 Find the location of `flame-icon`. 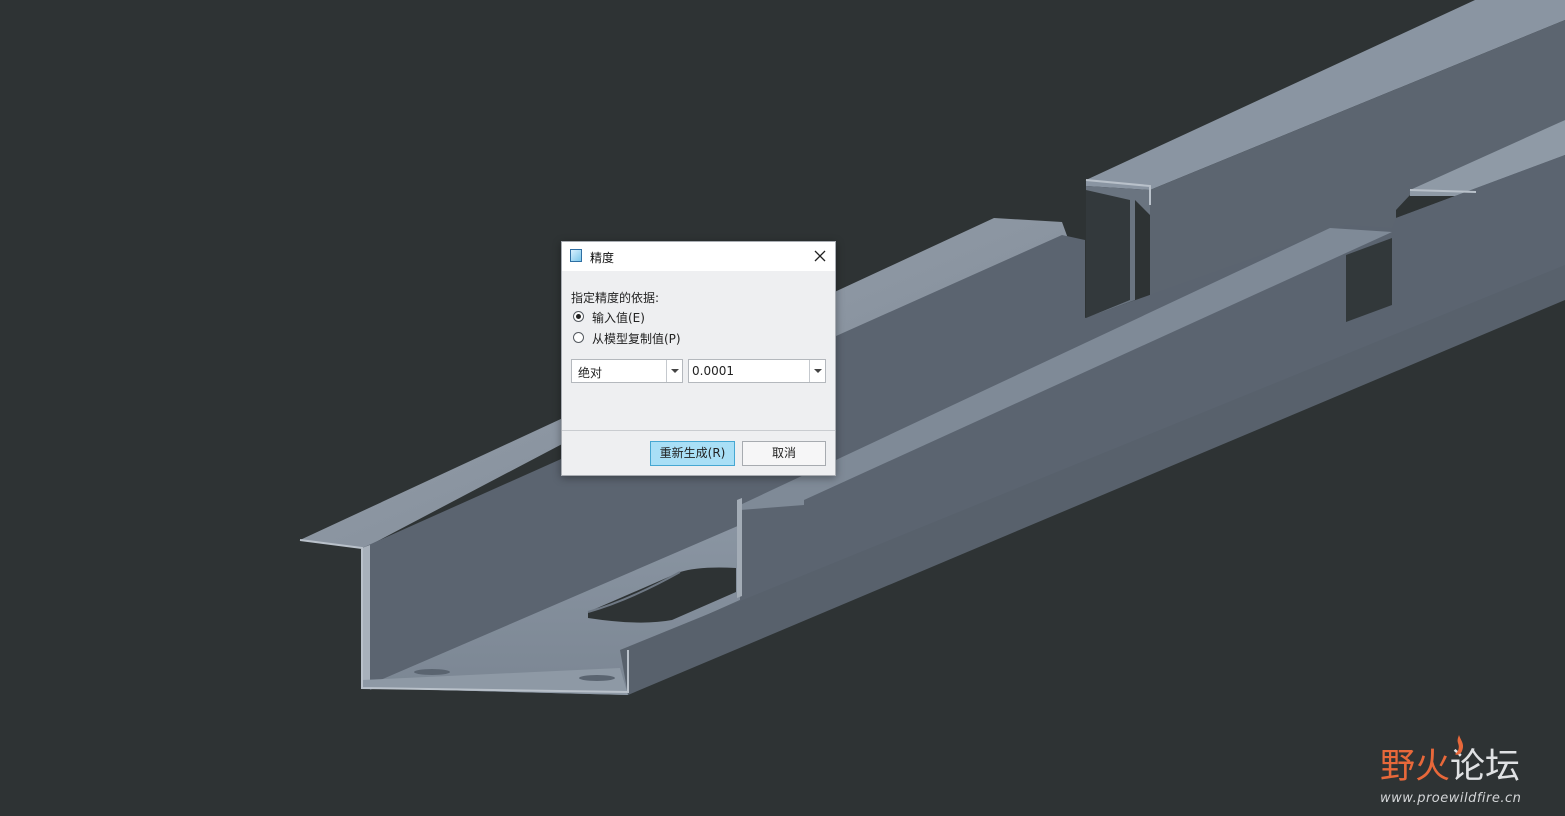

flame-icon is located at coordinates (1459, 745).